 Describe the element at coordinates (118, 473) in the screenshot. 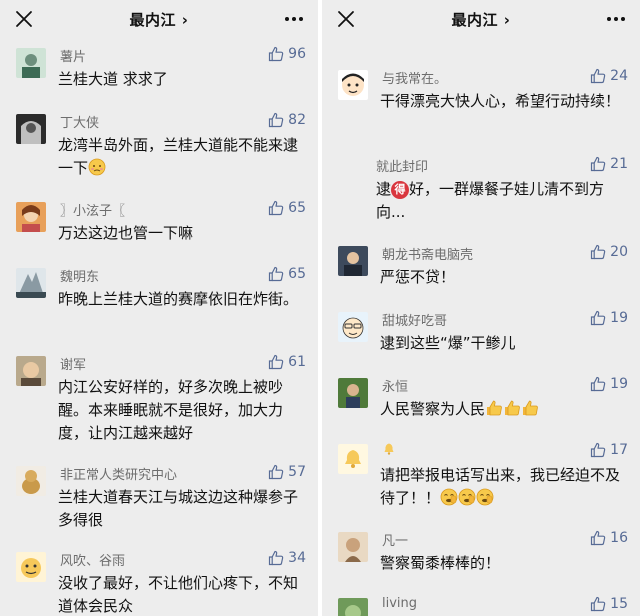

I see `commenter-name: 非正常人类研究中心` at that location.